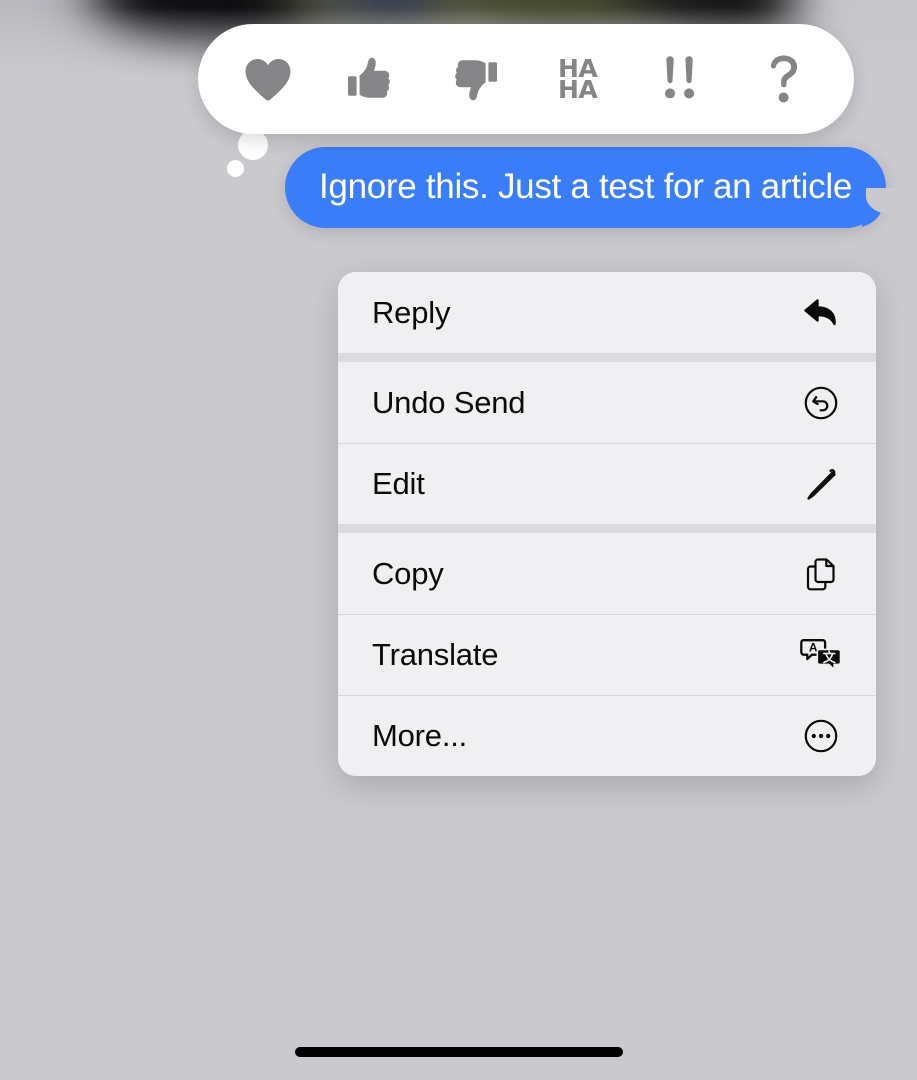 The height and width of the screenshot is (1080, 917). I want to click on doc-on-doc-icon, so click(821, 574).